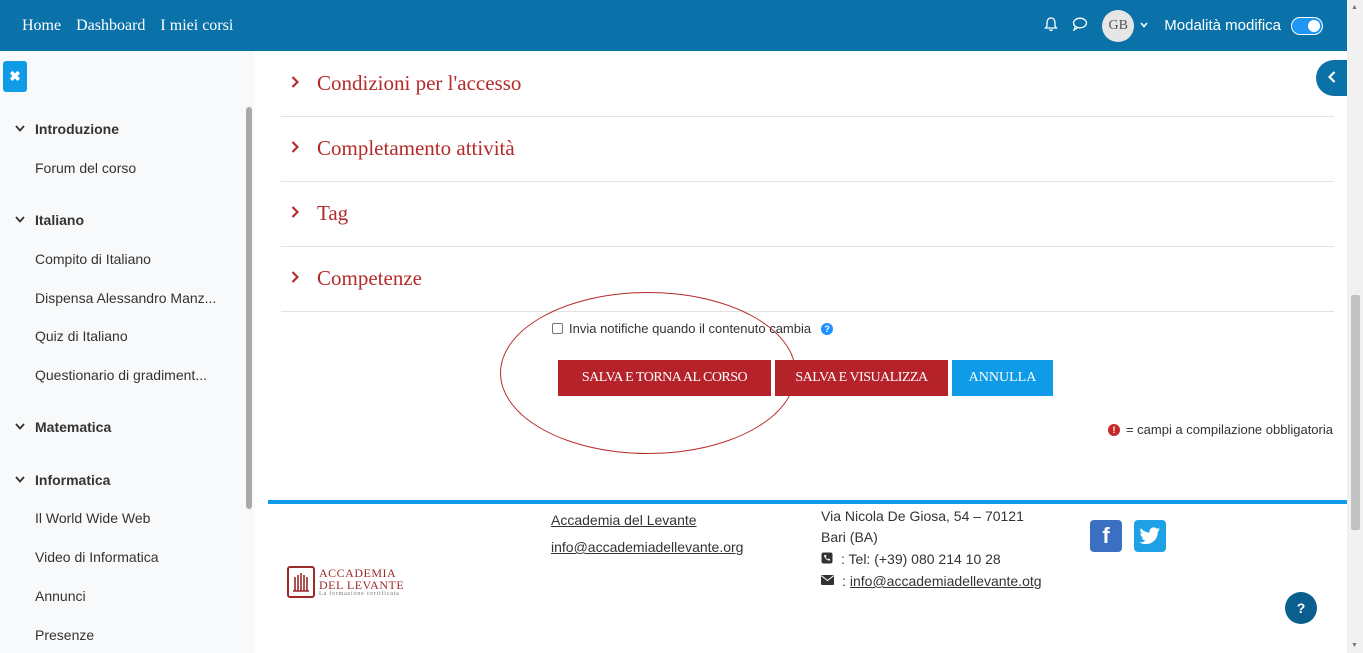  What do you see at coordinates (110, 26) in the screenshot?
I see `nav-dashboard-link: Dashboard` at bounding box center [110, 26].